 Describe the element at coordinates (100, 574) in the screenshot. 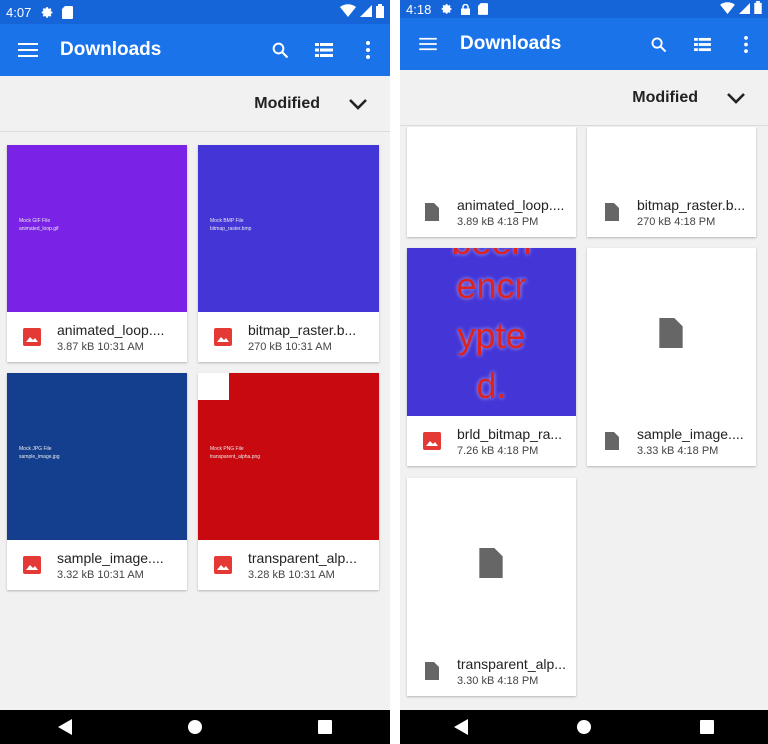

I see `file-info: 3.32 kB 10:31 AM` at that location.